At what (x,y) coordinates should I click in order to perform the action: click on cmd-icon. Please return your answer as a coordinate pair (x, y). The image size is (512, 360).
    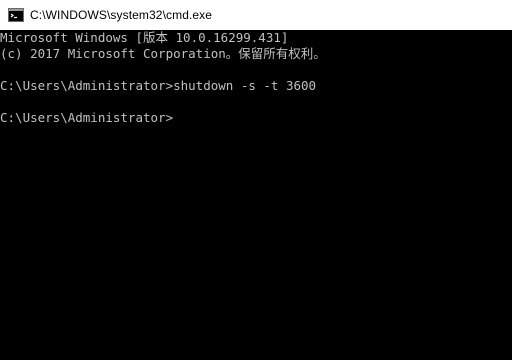
    Looking at the image, I should click on (16, 15).